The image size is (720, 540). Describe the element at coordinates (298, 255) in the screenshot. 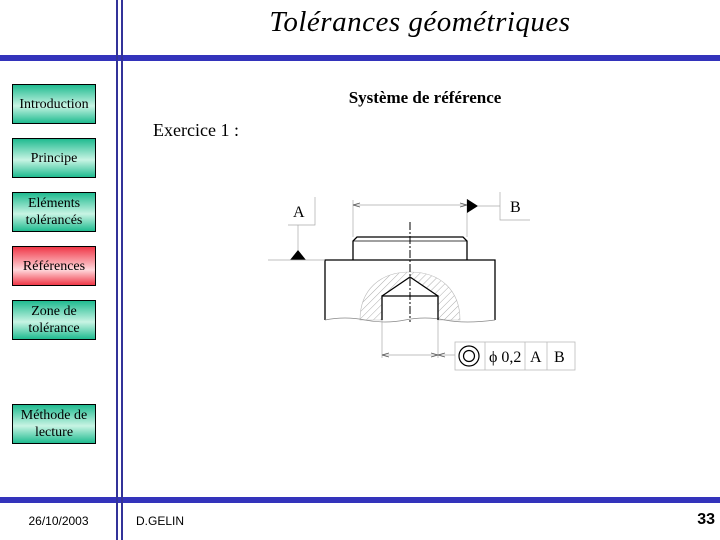

I see `datum-a-triangle` at that location.